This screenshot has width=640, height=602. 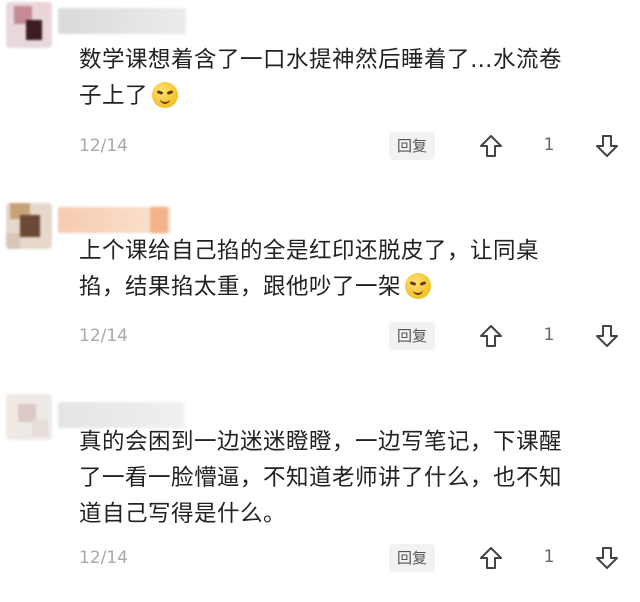 I want to click on comment-line: 子上了, so click(x=349, y=96).